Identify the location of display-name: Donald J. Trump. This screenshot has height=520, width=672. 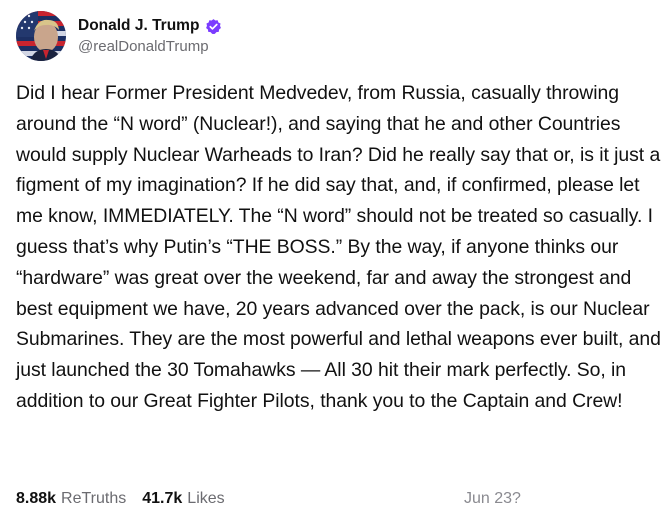
(138, 26).